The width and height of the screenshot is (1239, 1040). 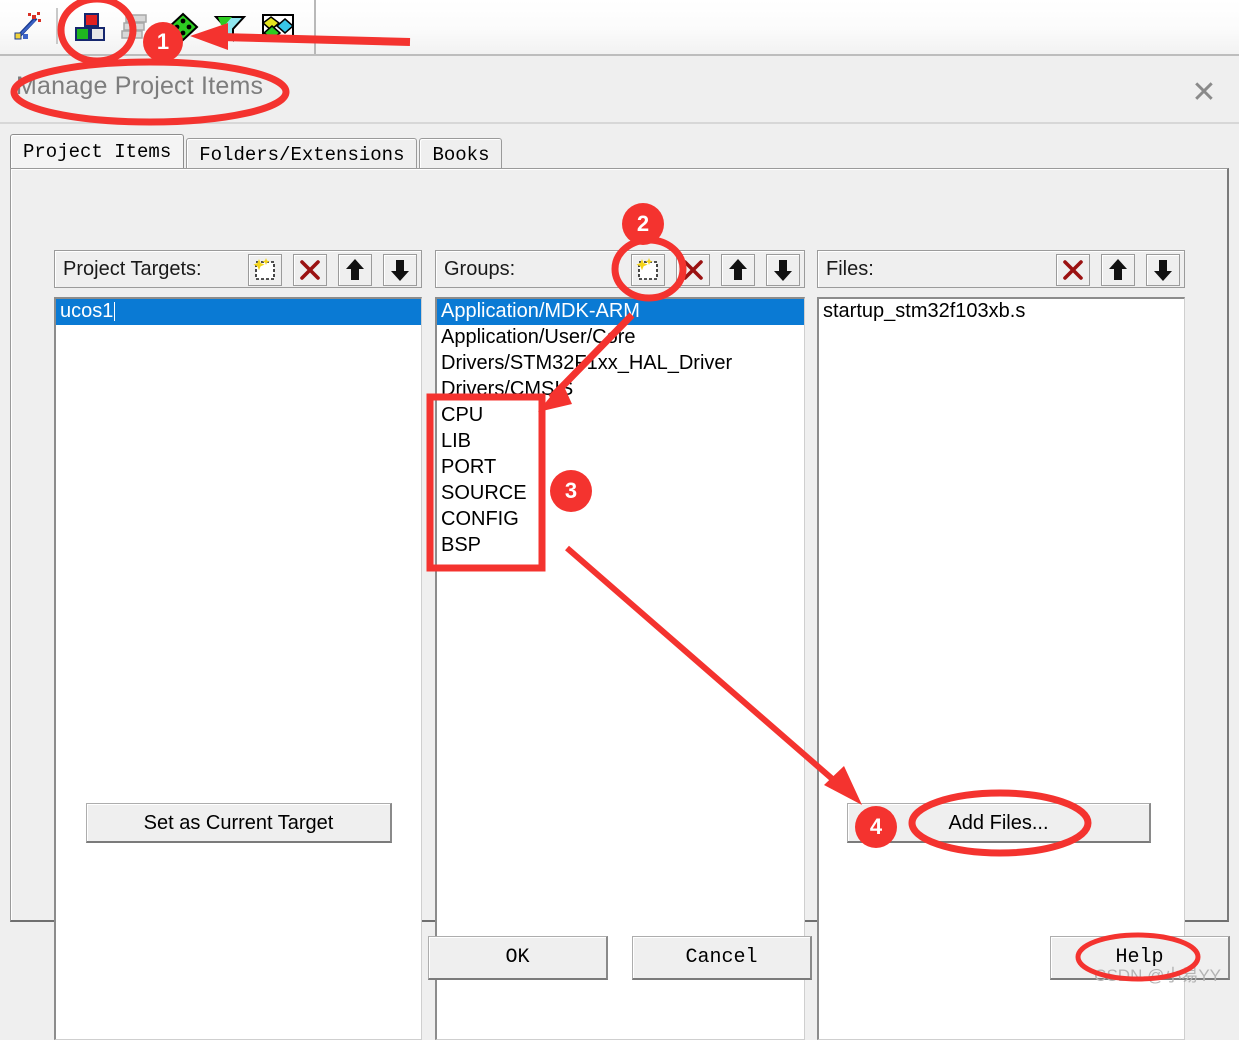 What do you see at coordinates (238, 312) in the screenshot?
I see `list-item: ucos1` at bounding box center [238, 312].